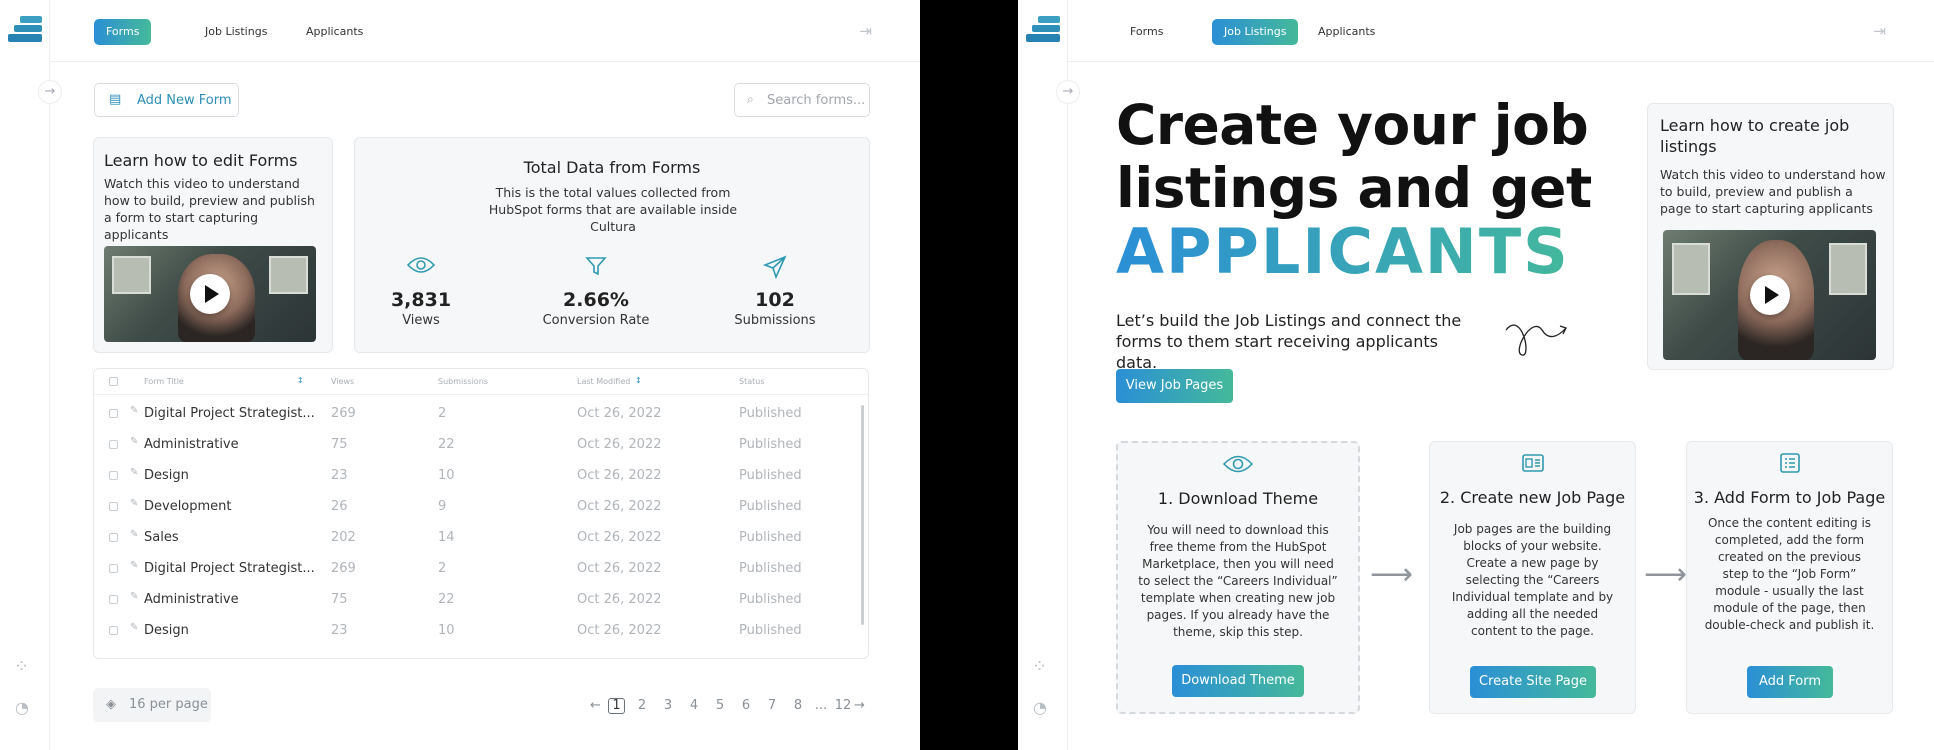 This screenshot has width=1934, height=750. I want to click on submissions-cell: 14, so click(446, 537).